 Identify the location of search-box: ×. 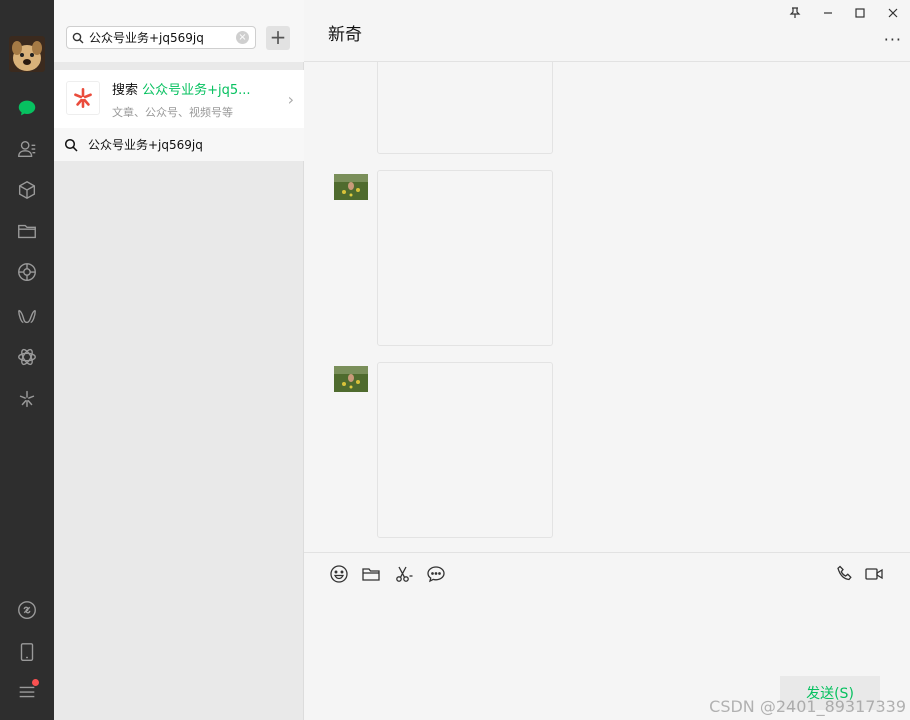
(161, 37).